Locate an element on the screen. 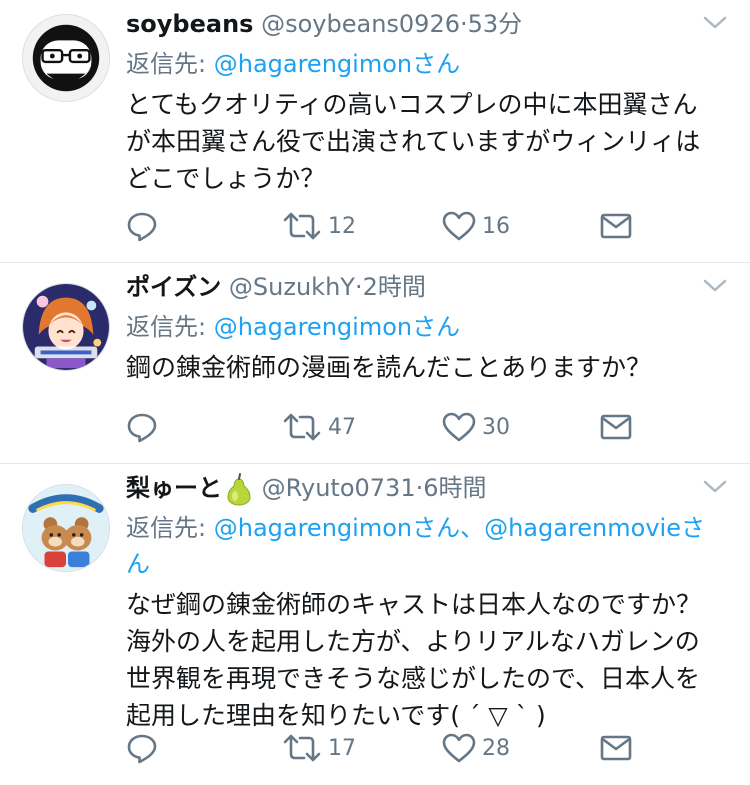 The height and width of the screenshot is (785, 750). retweet-count: 12 is located at coordinates (342, 226).